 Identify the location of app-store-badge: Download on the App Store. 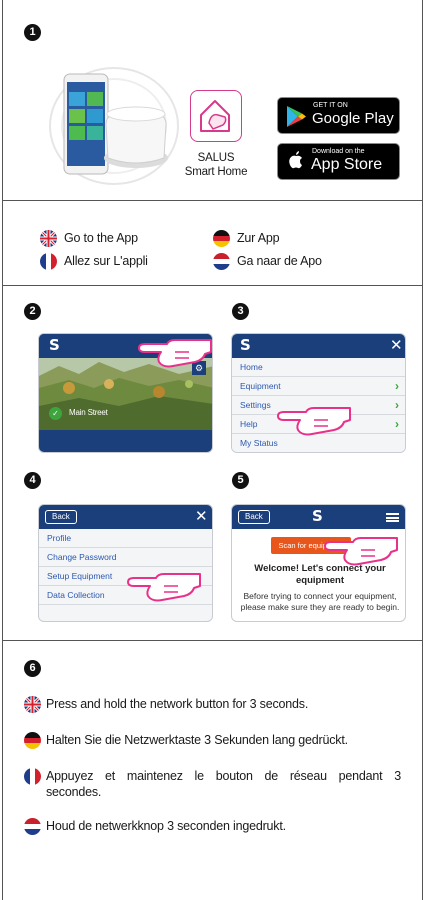
(338, 161).